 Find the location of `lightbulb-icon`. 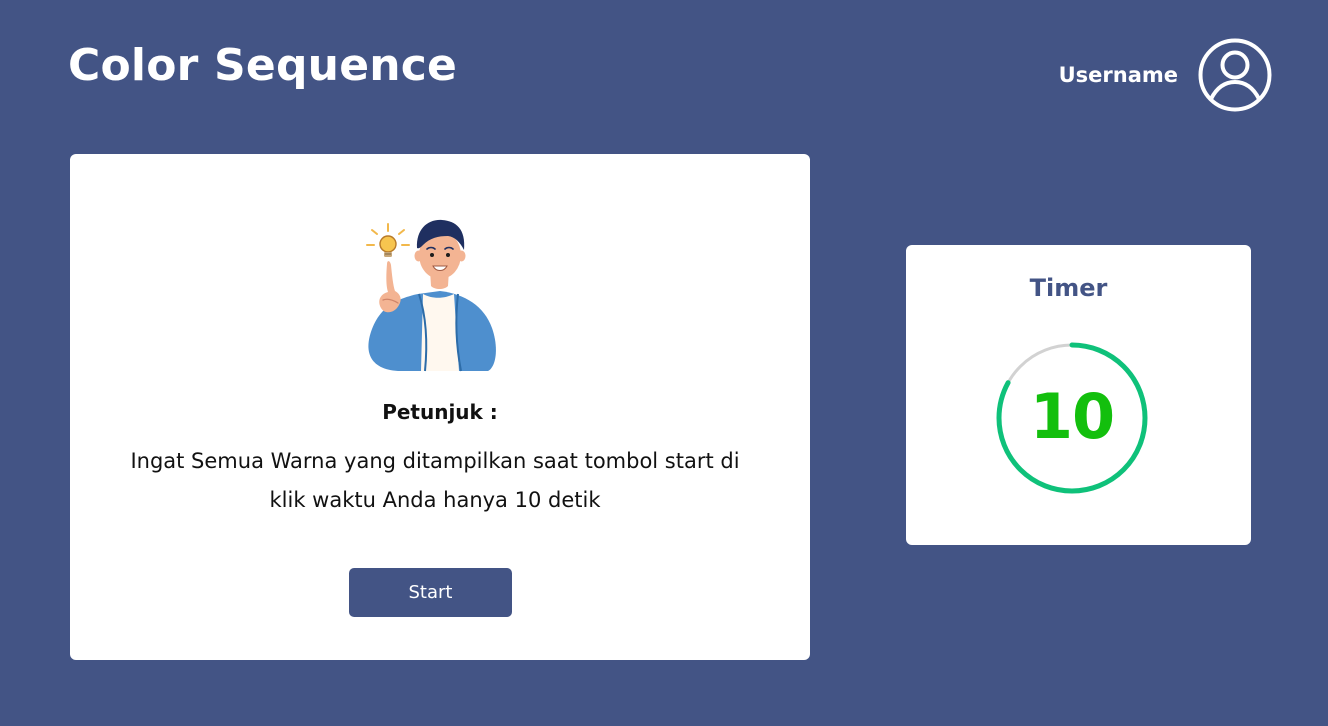

lightbulb-icon is located at coordinates (388, 240).